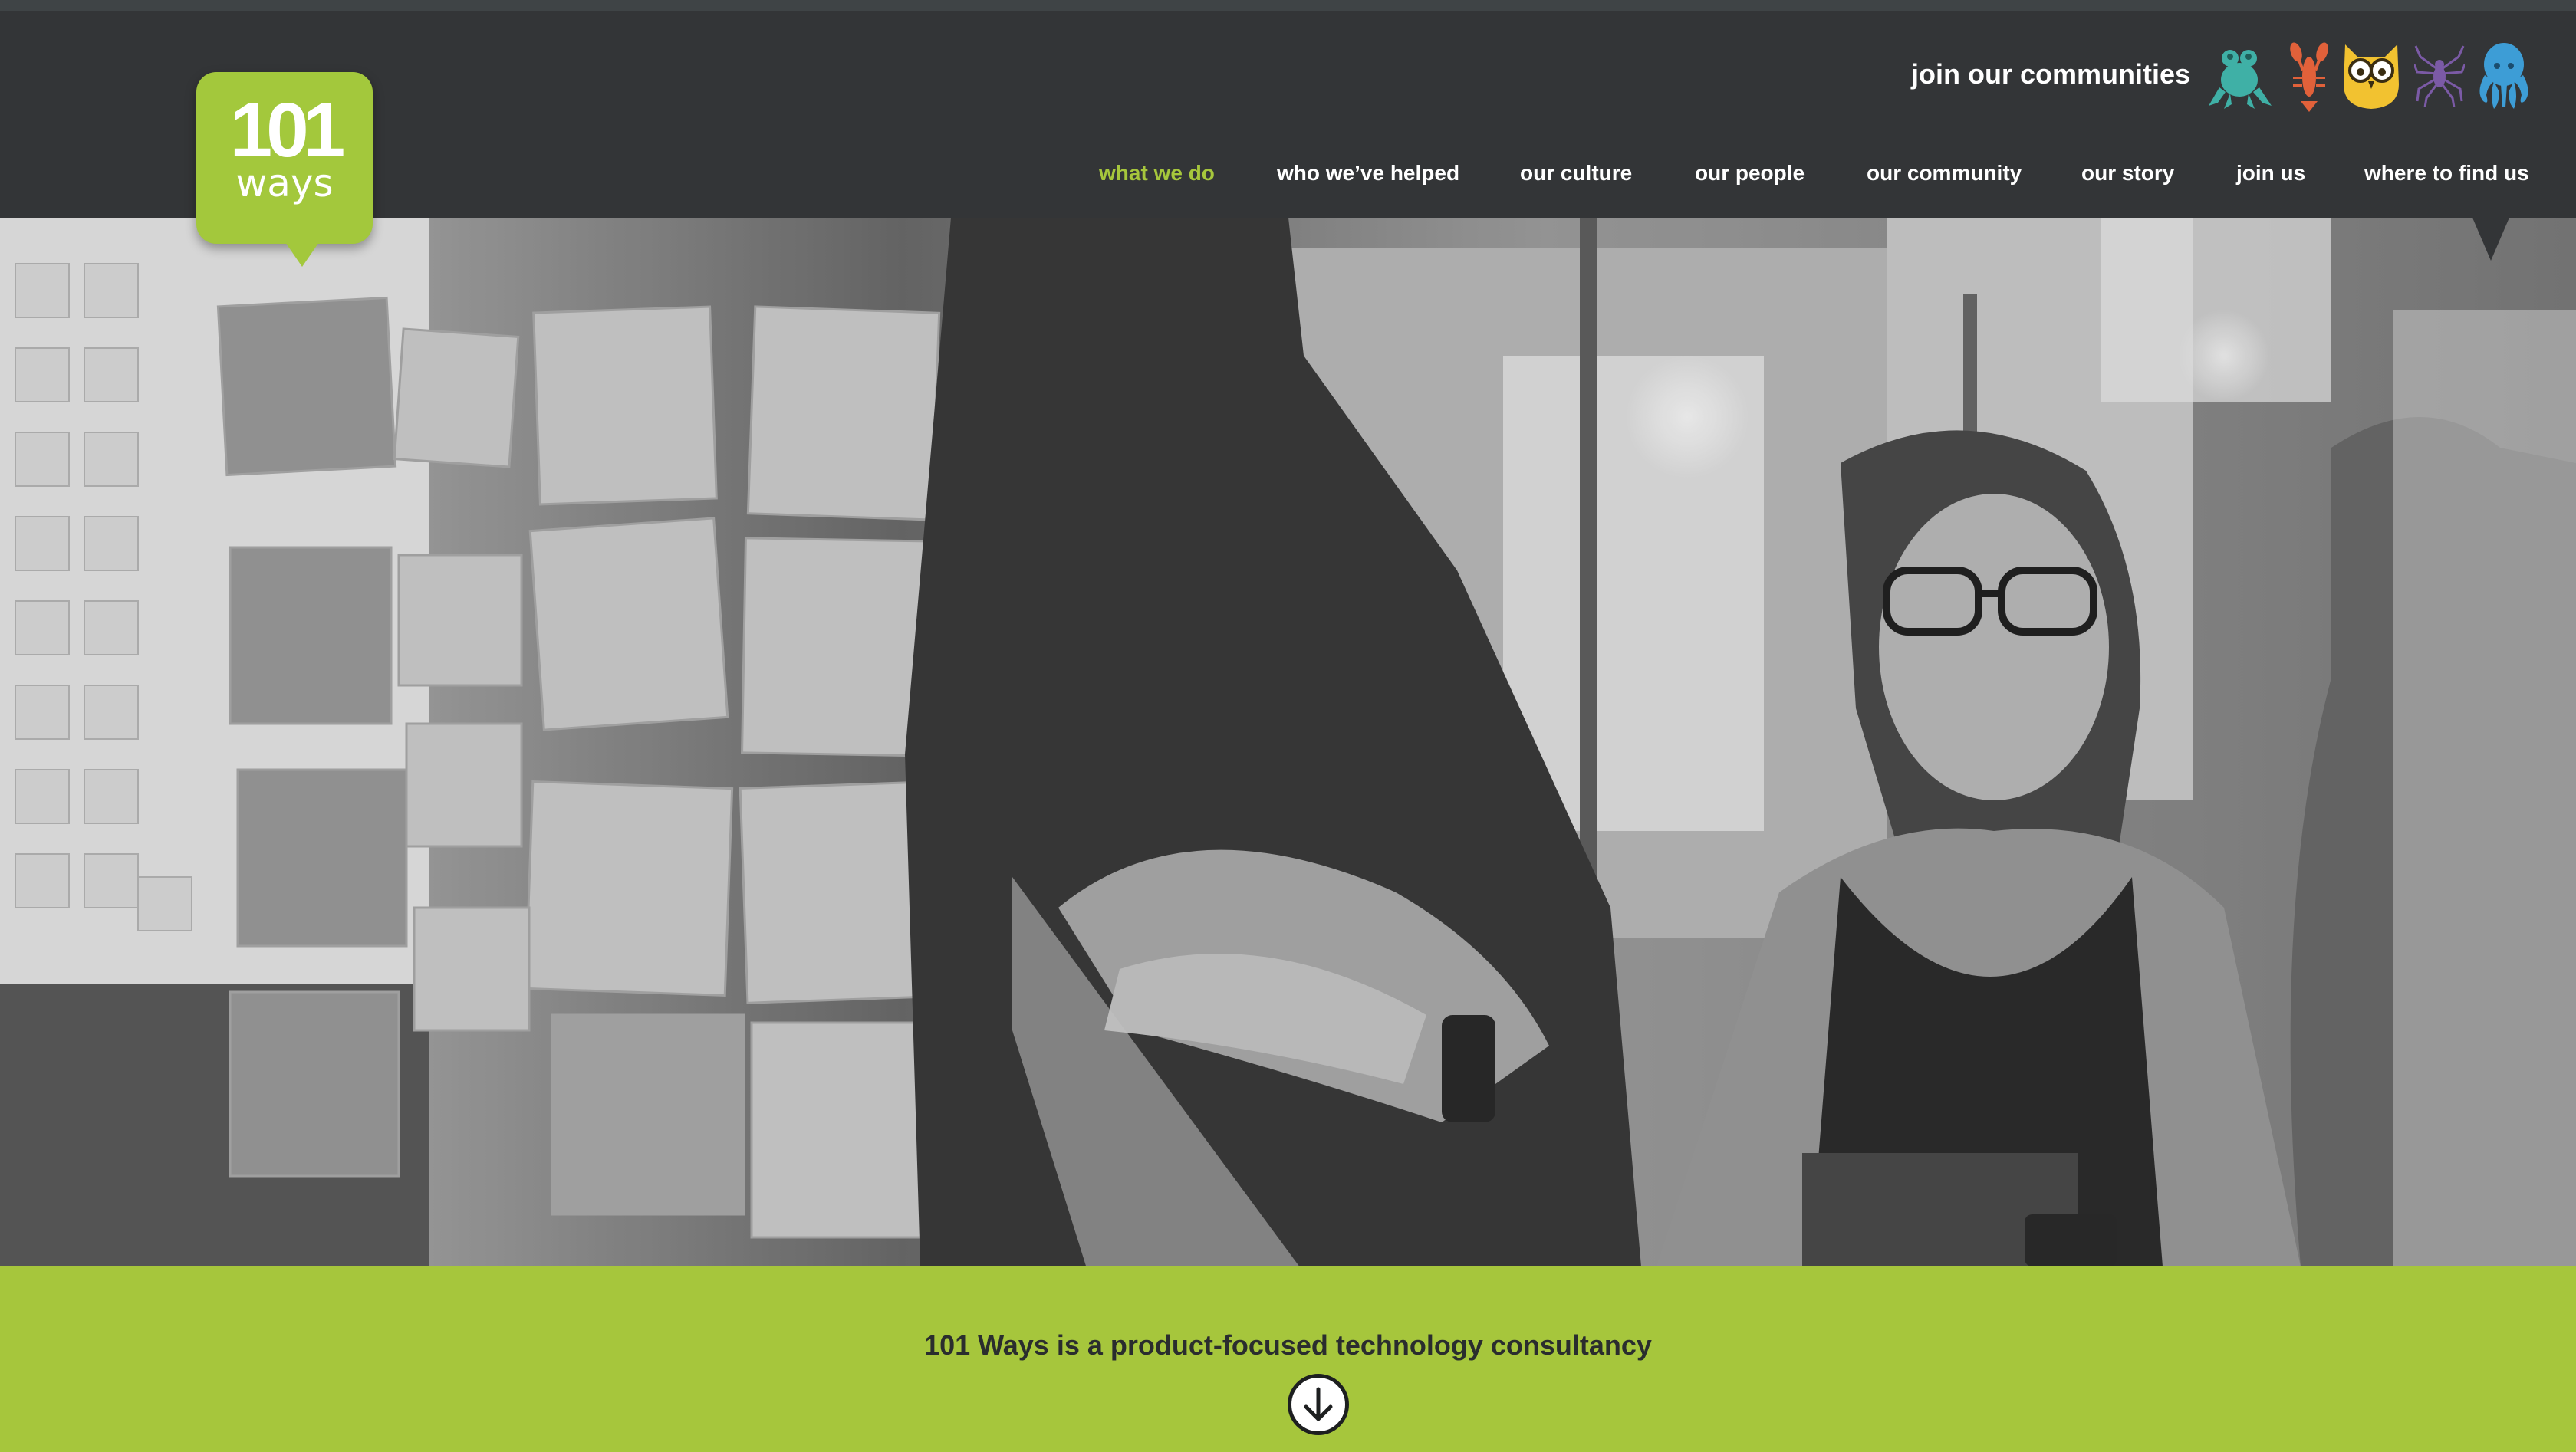  What do you see at coordinates (1288, 5) in the screenshot?
I see `top-strip` at bounding box center [1288, 5].